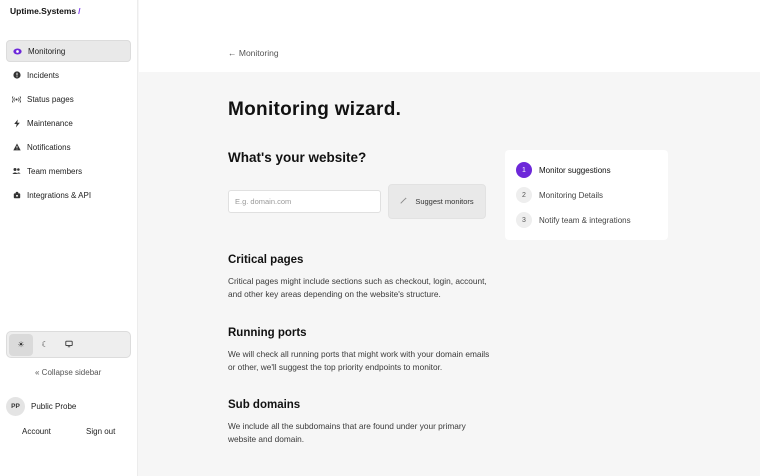  What do you see at coordinates (68, 75) in the screenshot?
I see `sidebar-item-incidents: Incidents` at bounding box center [68, 75].